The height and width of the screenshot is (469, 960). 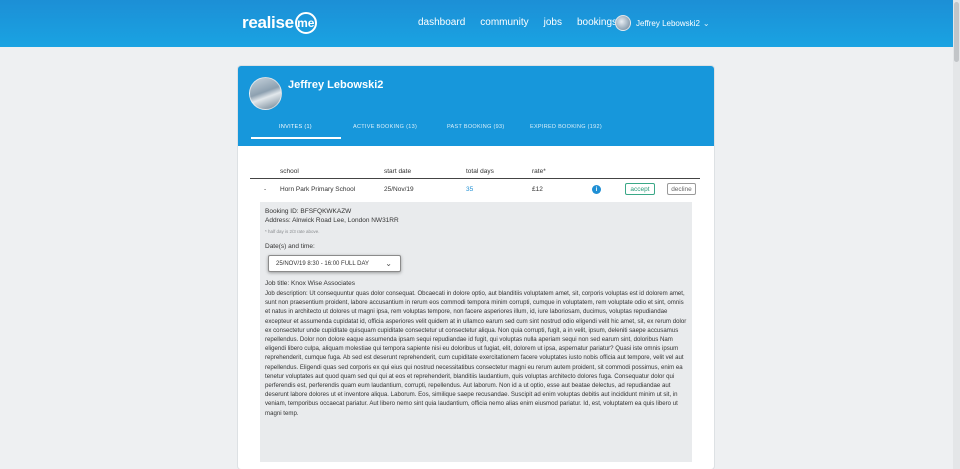 I want to click on nav-bookings: bookings, so click(x=597, y=22).